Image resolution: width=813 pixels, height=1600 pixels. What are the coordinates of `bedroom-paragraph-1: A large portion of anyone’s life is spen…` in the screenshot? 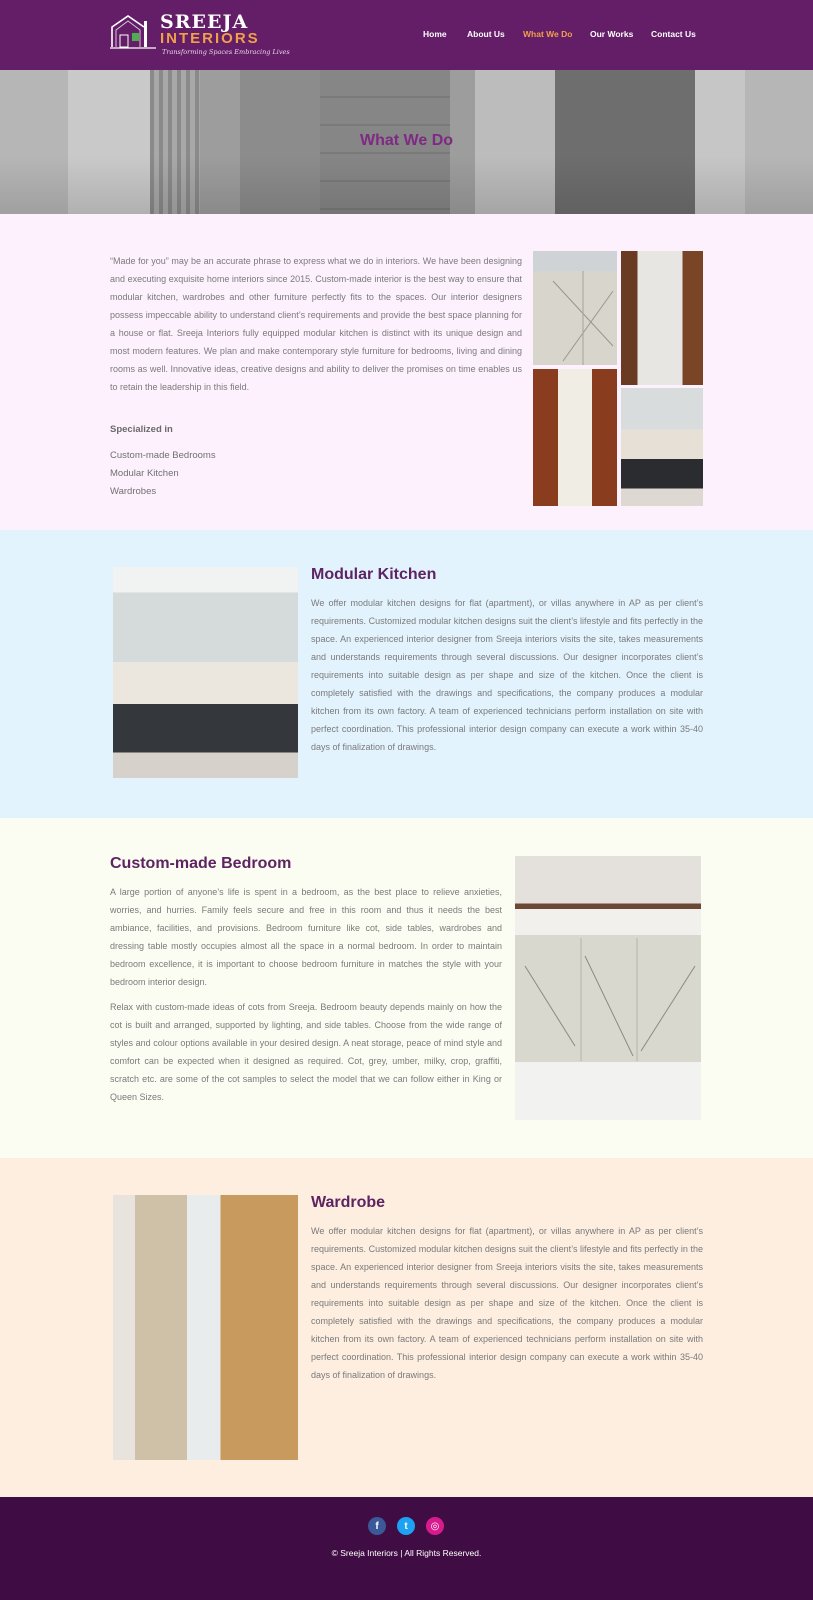 It's located at (306, 937).